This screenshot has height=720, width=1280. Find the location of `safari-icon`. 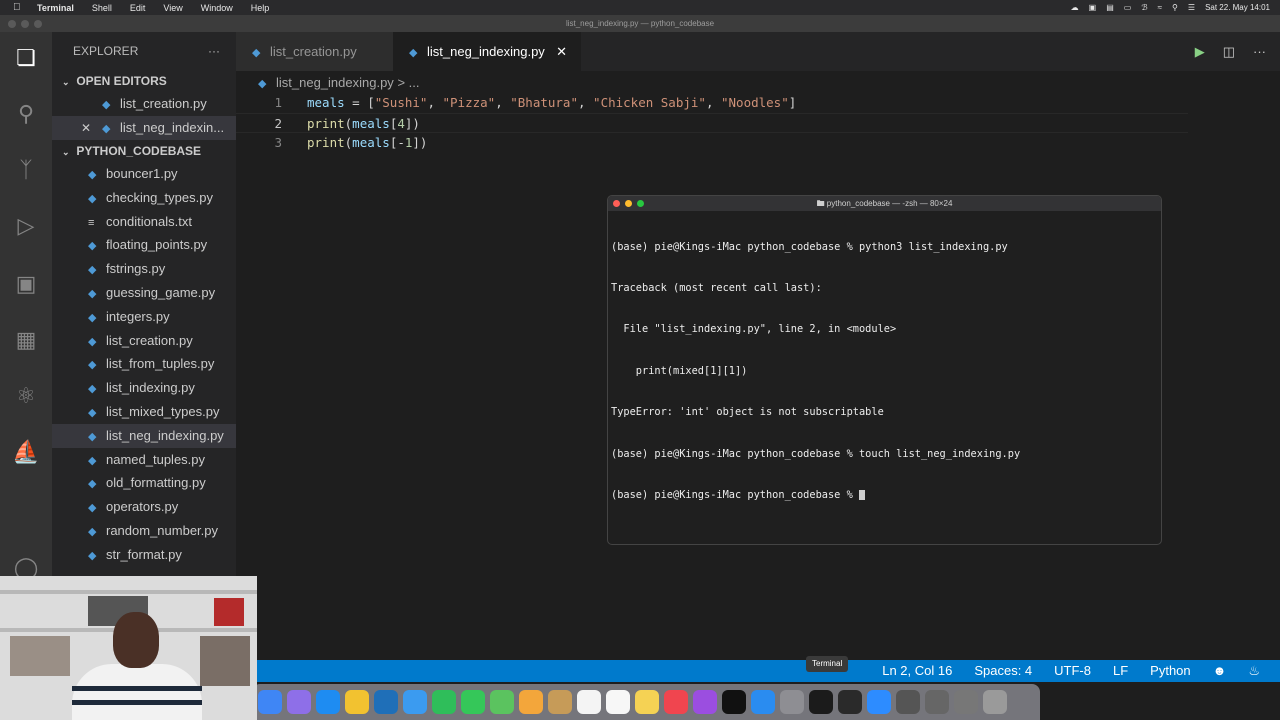

safari-icon is located at coordinates (328, 702).